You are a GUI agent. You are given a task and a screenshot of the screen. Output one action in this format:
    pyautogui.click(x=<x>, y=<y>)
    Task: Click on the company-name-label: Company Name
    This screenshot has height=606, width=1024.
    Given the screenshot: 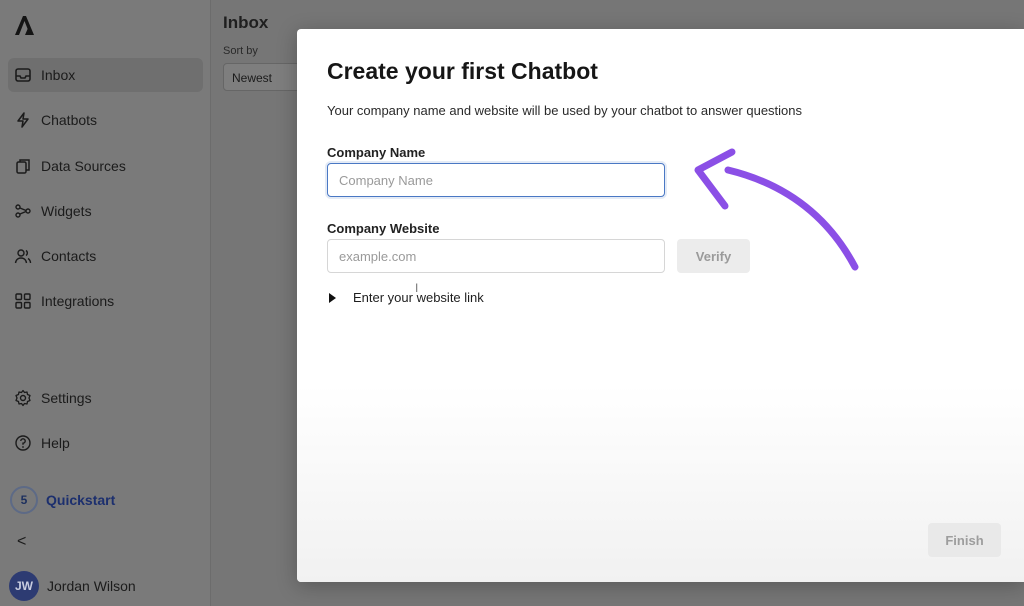 What is the action you would take?
    pyautogui.click(x=376, y=152)
    